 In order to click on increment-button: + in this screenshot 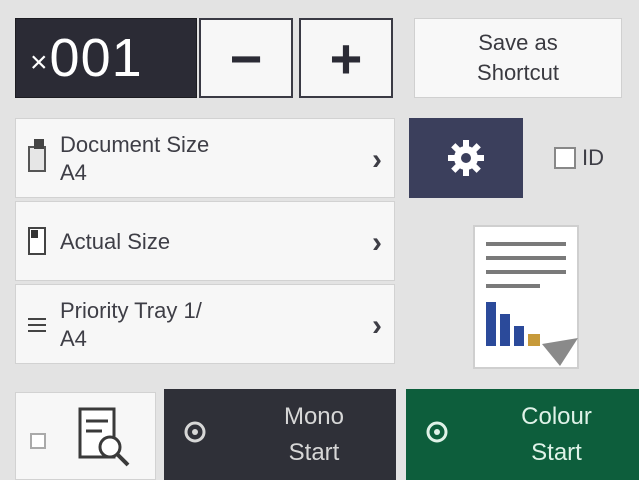, I will do `click(346, 58)`.